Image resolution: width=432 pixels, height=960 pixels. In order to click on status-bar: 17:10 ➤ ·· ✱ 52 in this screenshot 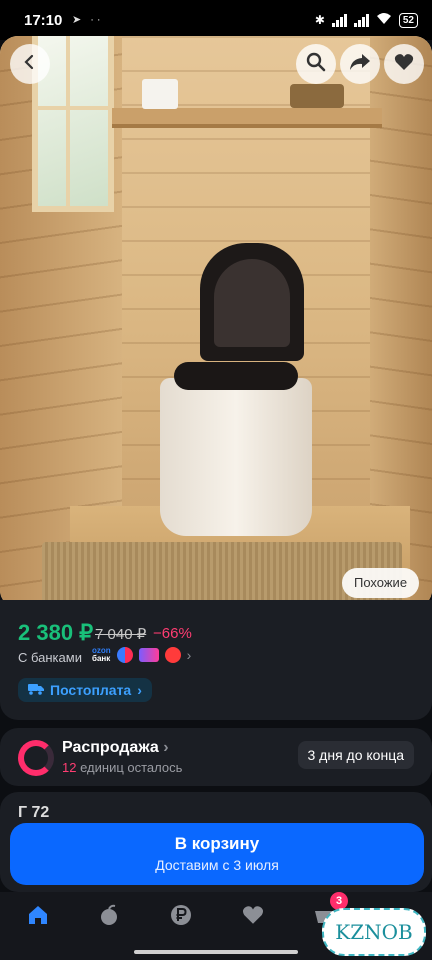, I will do `click(216, 20)`.